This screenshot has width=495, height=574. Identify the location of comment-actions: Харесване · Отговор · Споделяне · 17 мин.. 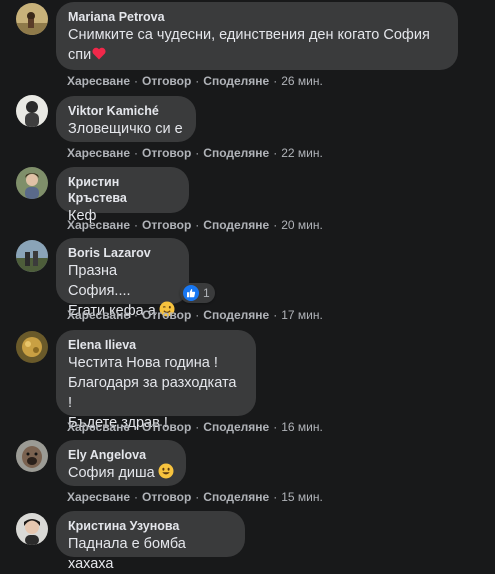
(195, 315).